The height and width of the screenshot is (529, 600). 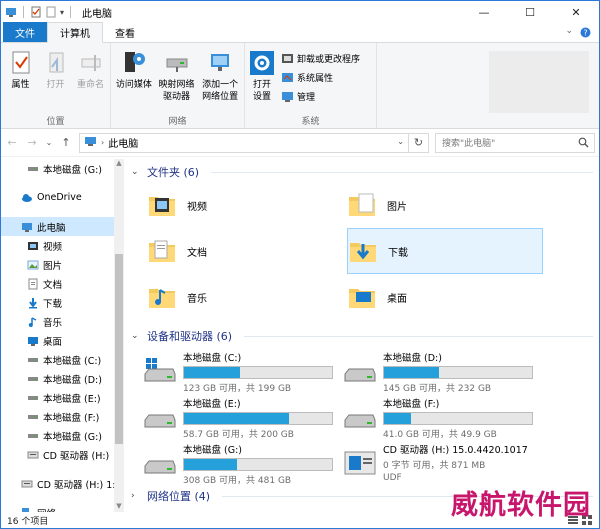 What do you see at coordinates (119, 164) in the screenshot?
I see `scroll-up-icon: ▲` at bounding box center [119, 164].